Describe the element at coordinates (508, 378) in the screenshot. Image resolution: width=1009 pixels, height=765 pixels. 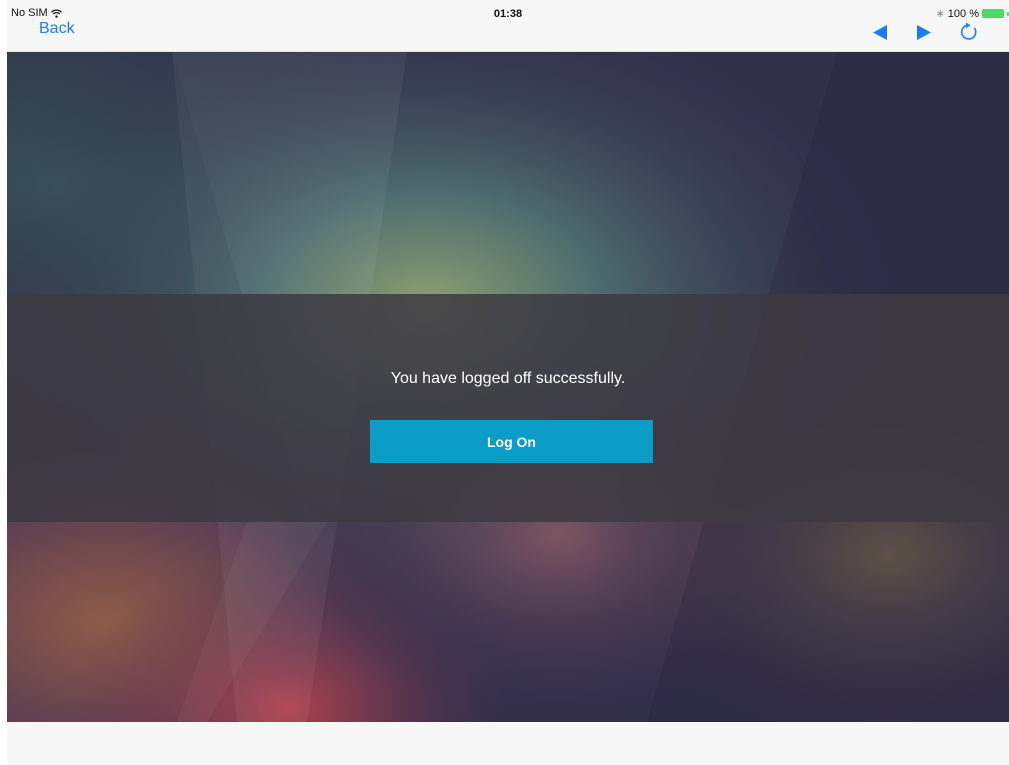
I see `logoff-message: You have logged off successfully.` at that location.